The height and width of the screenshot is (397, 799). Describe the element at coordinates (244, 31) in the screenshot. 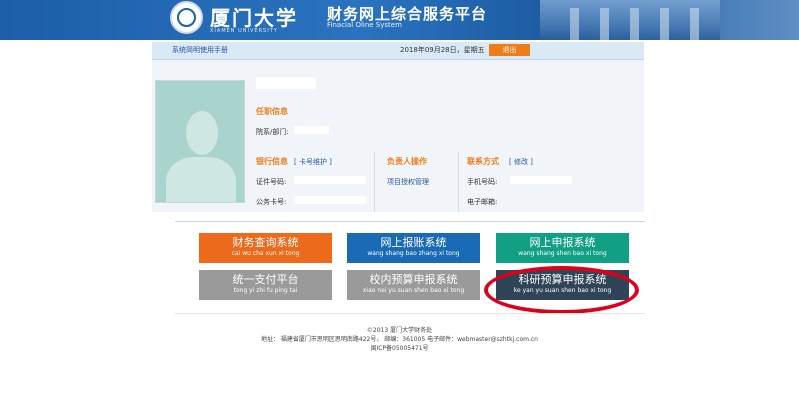

I see `university-name-en: XIAMEN UNIVERSITY` at that location.